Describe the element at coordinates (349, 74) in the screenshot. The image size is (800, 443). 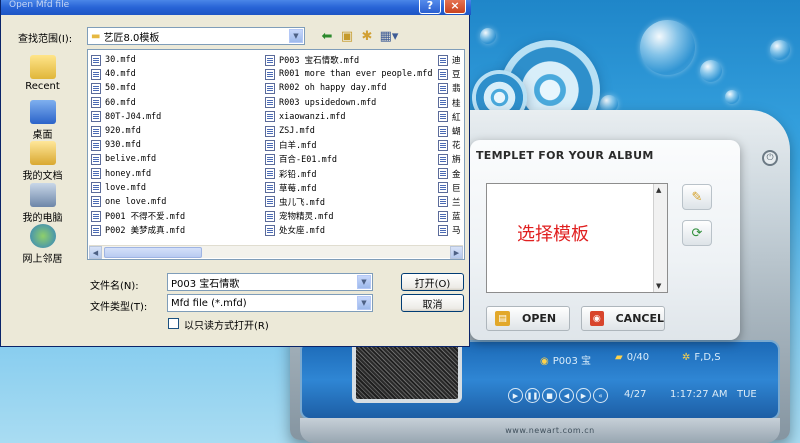
I see `file-item: R001 more than ever people.mfd` at that location.